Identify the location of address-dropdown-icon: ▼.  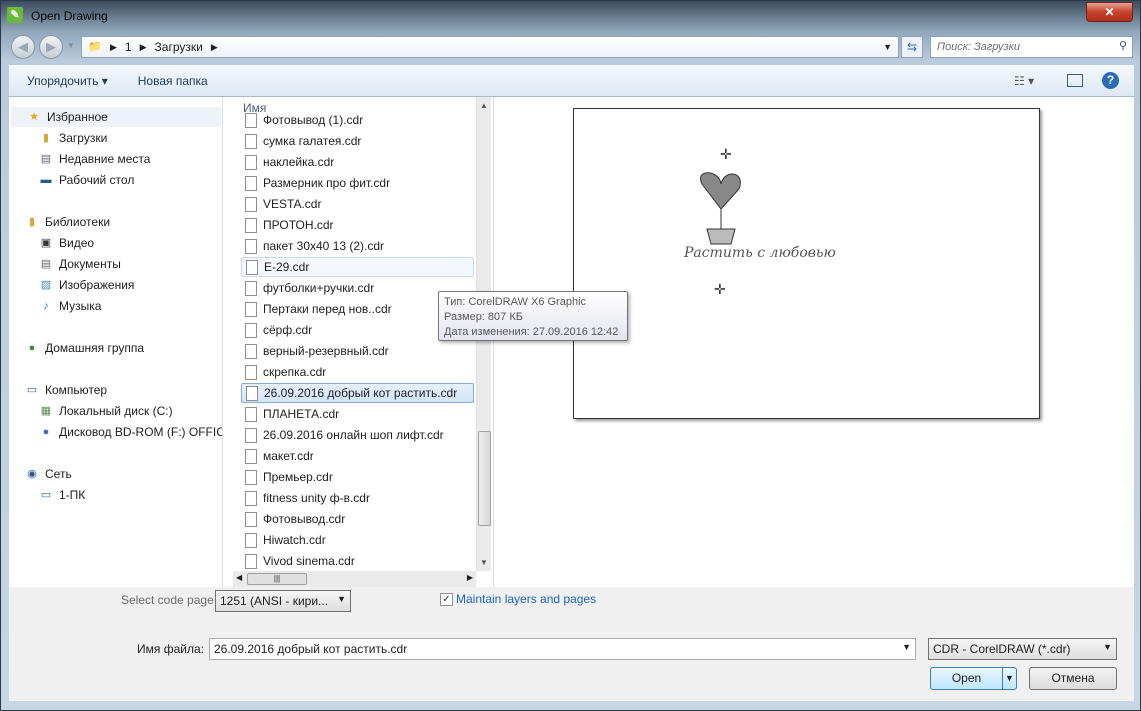
(887, 47).